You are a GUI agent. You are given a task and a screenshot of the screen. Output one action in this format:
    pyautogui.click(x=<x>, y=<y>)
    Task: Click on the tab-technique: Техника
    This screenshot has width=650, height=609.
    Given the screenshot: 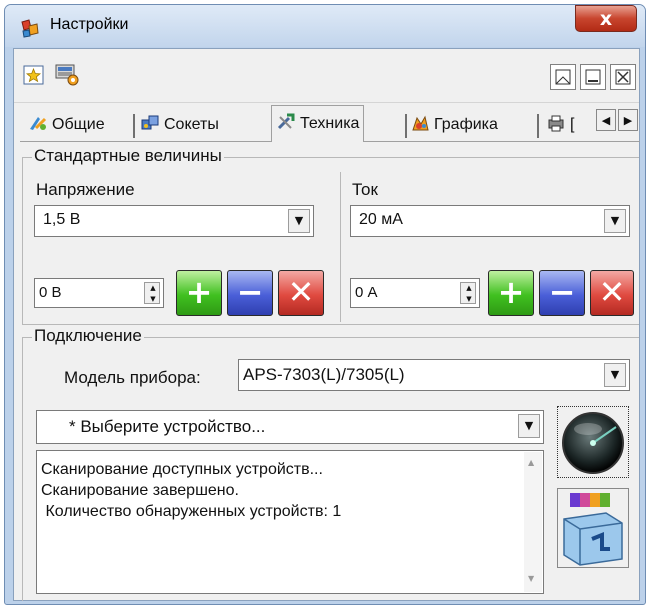 What is the action you would take?
    pyautogui.click(x=318, y=123)
    